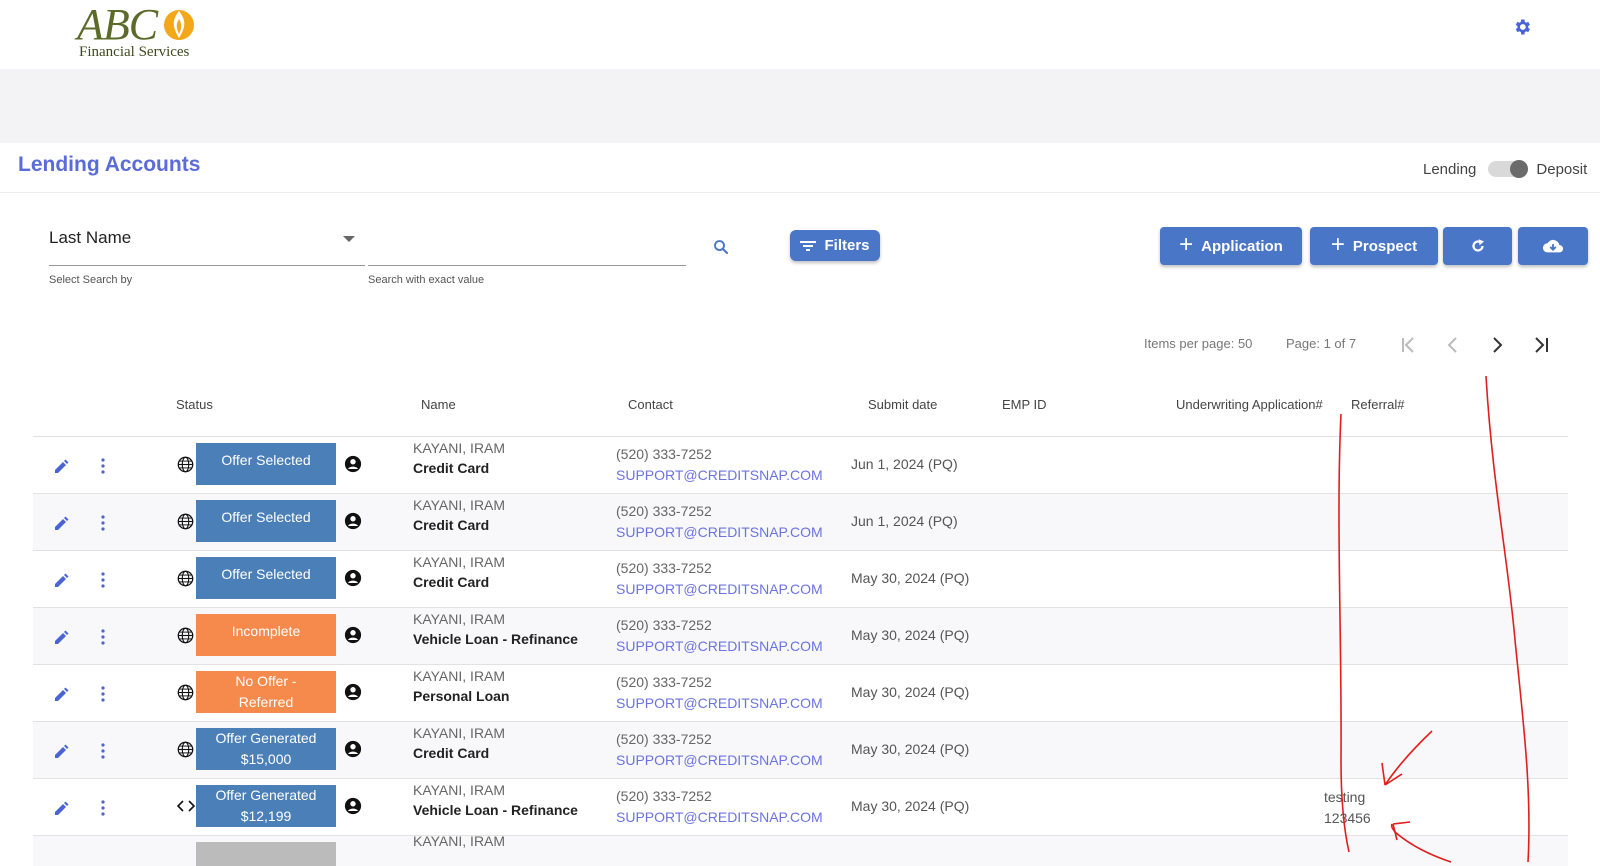  I want to click on status-line-2: Referred, so click(266, 702).